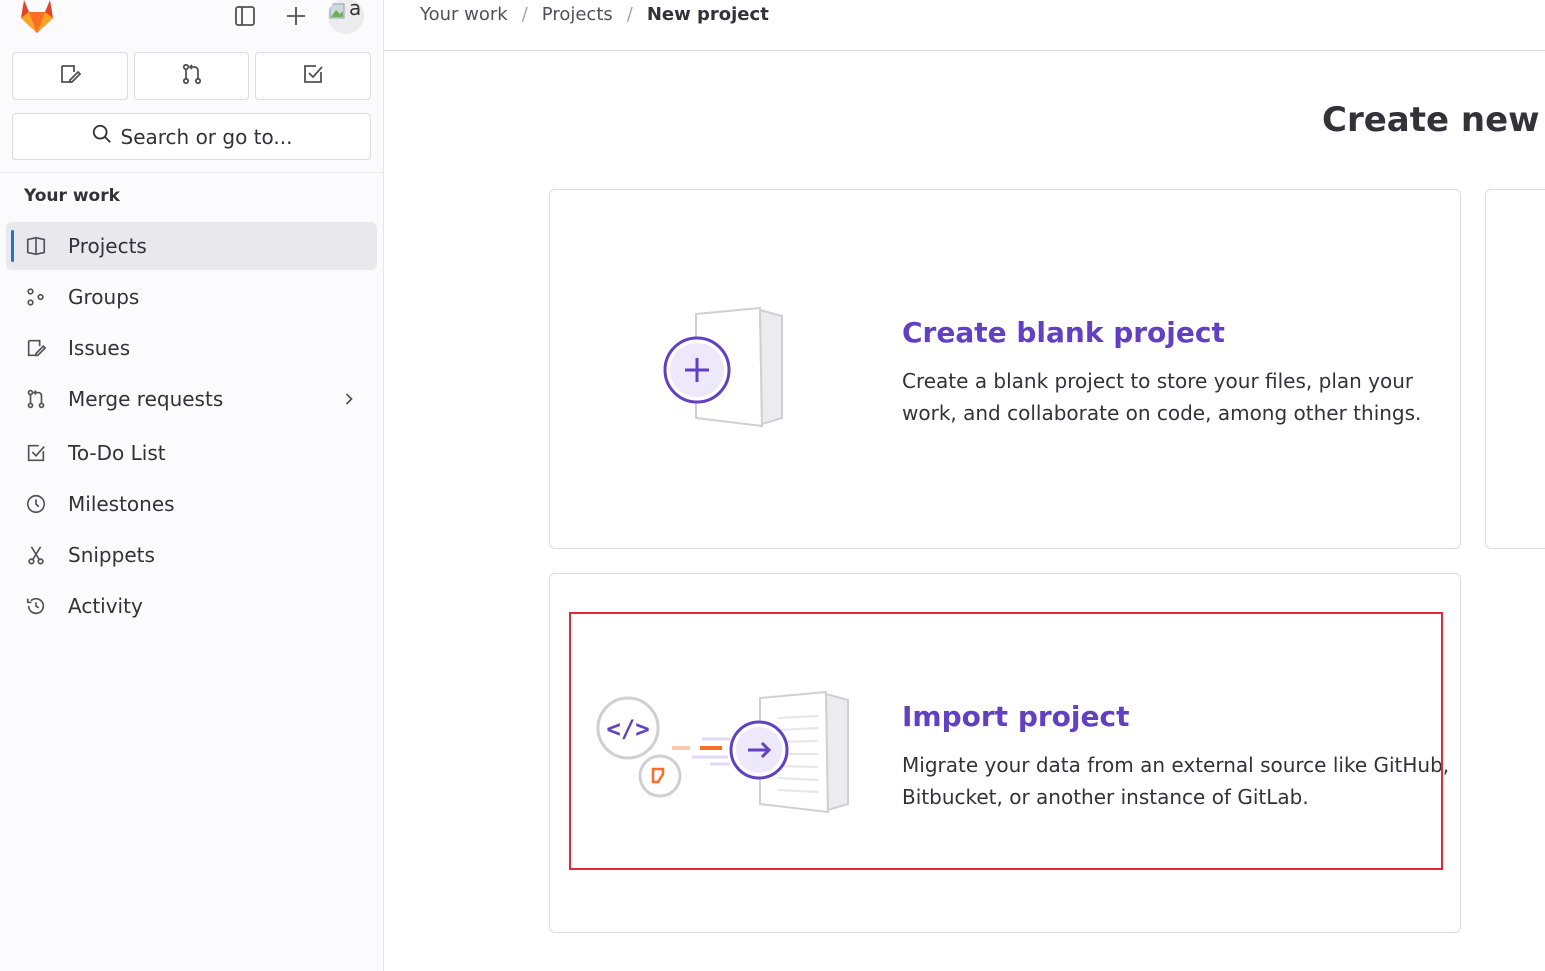 This screenshot has height=971, width=1545. I want to click on sidebar-item-label: Milestones, so click(121, 504).